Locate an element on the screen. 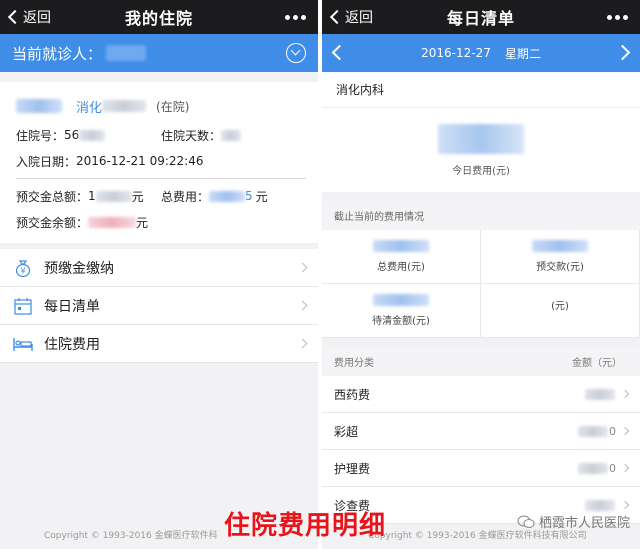 The height and width of the screenshot is (549, 640). watermark-text: 栖霞市人民医院 is located at coordinates (584, 523).